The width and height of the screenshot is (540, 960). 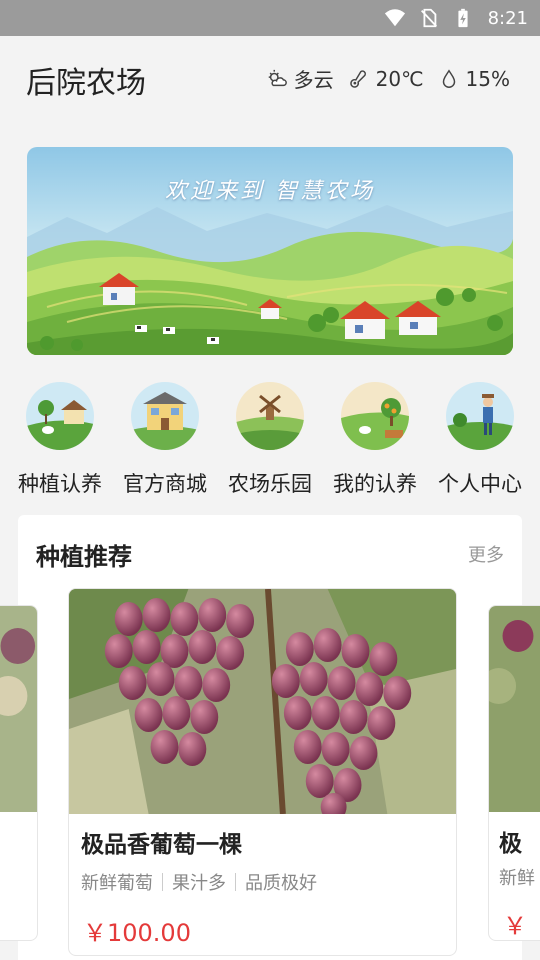 I want to click on nav-item-my-adopt: 我的认养, so click(x=375, y=439).